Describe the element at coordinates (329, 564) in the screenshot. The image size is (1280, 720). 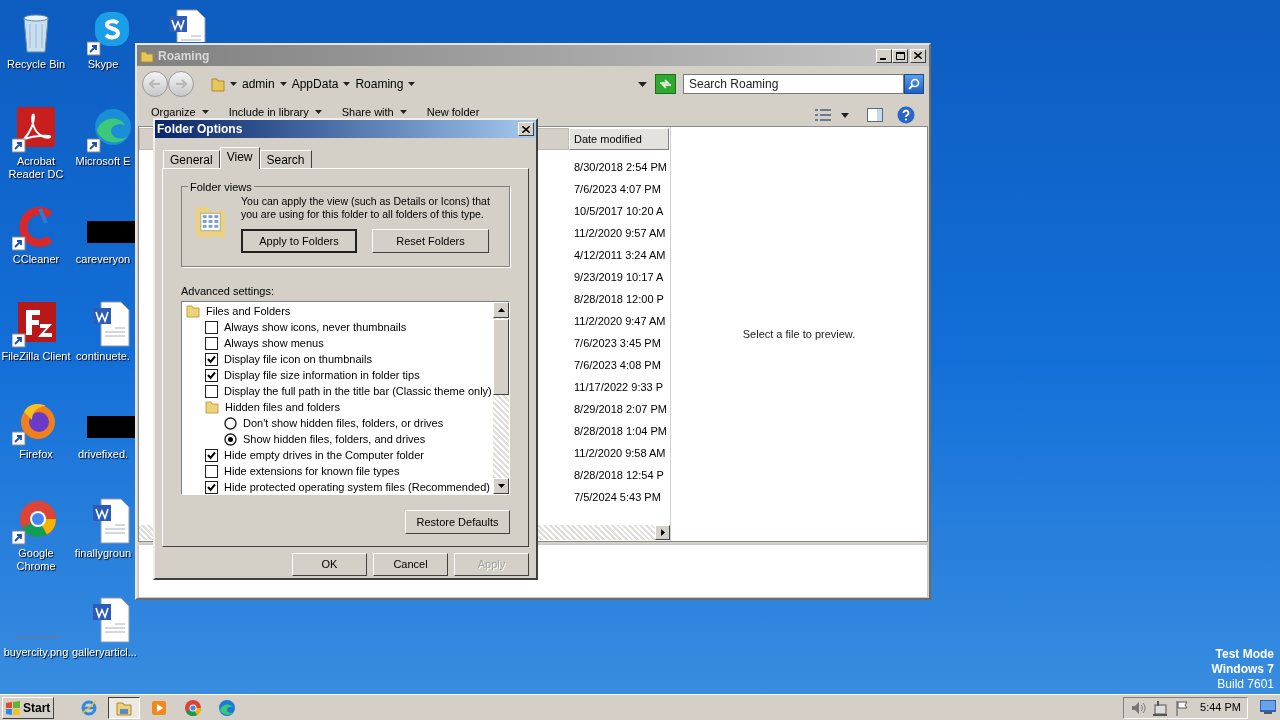
I see `dialog-button: OK` at that location.